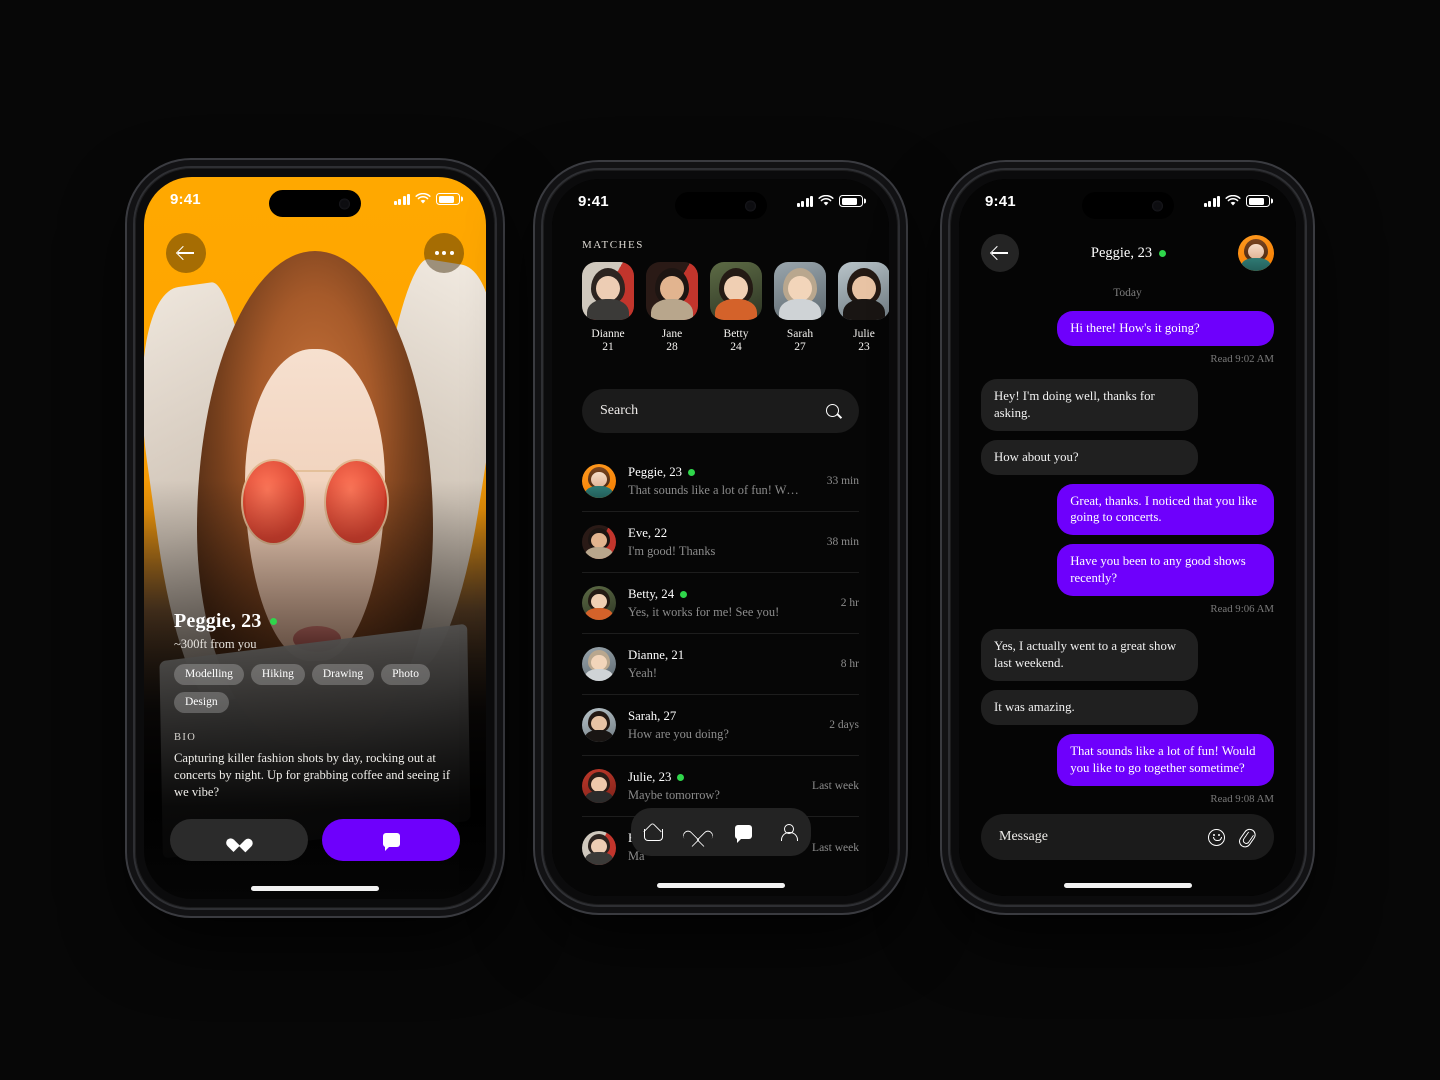 This screenshot has width=1440, height=1080. I want to click on front-camera-icon, so click(344, 203).